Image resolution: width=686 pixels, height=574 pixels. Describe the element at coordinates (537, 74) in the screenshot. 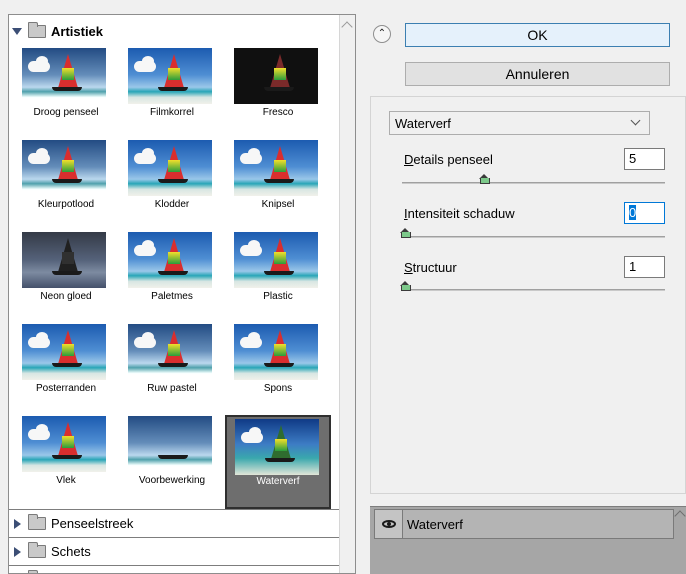

I see `cancel-button: Annuleren` at that location.